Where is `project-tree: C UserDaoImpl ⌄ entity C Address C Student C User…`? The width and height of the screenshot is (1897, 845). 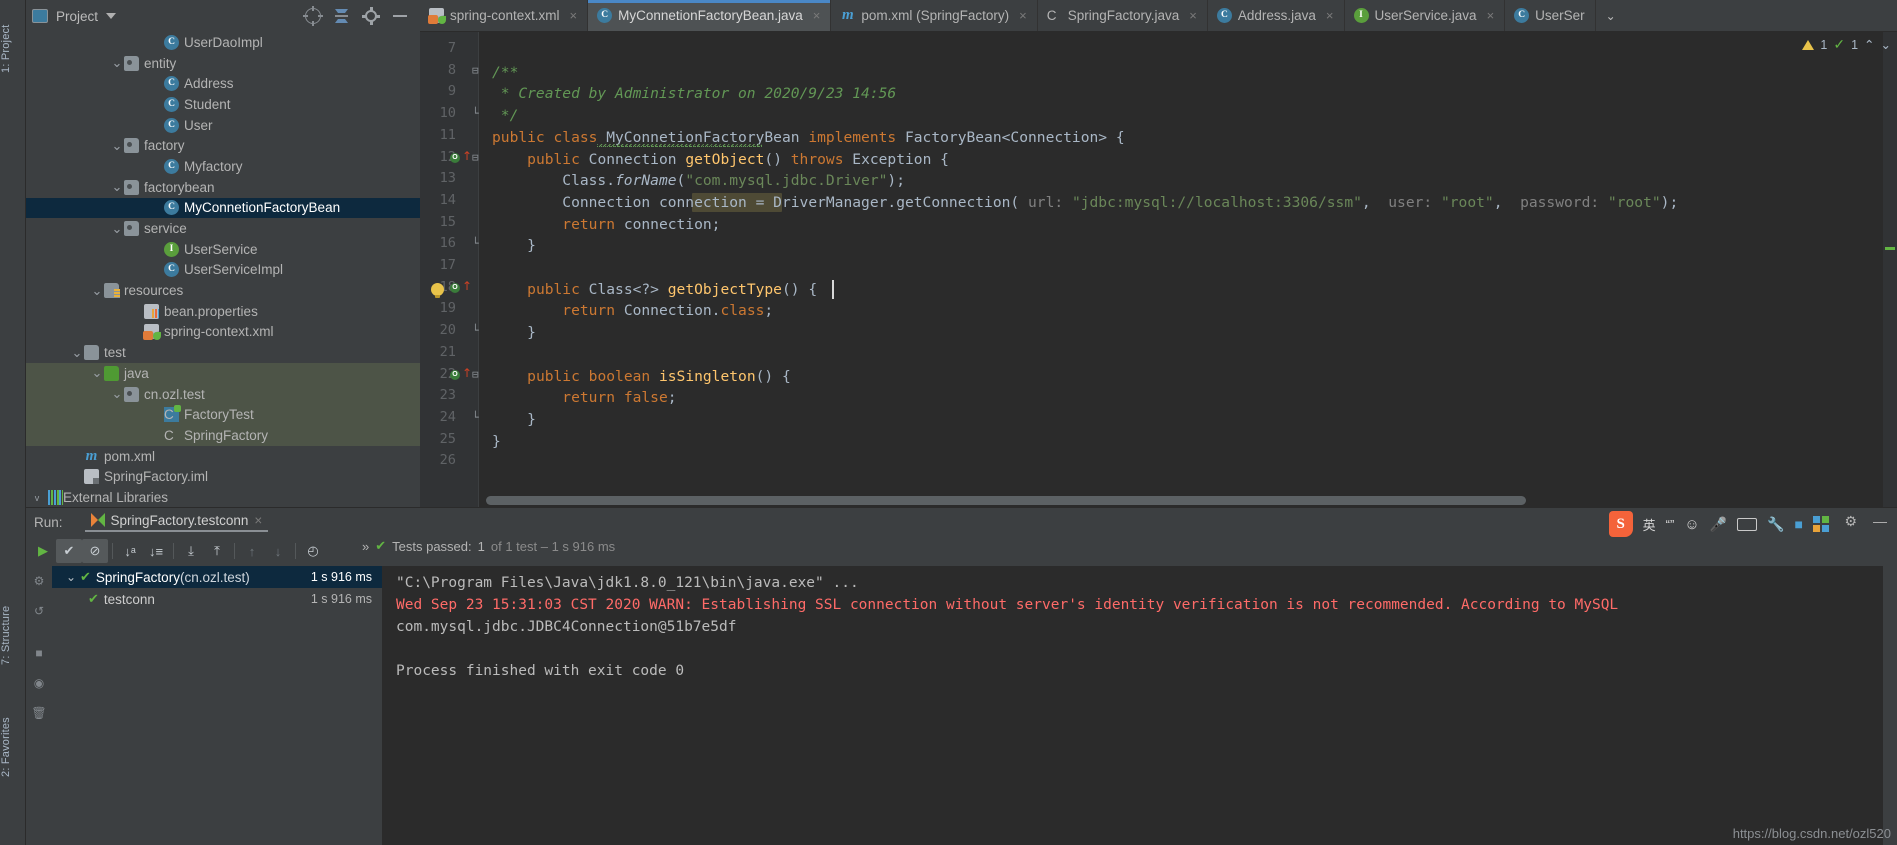 project-tree: C UserDaoImpl ⌄ entity C Address C Student C User… is located at coordinates (223, 269).